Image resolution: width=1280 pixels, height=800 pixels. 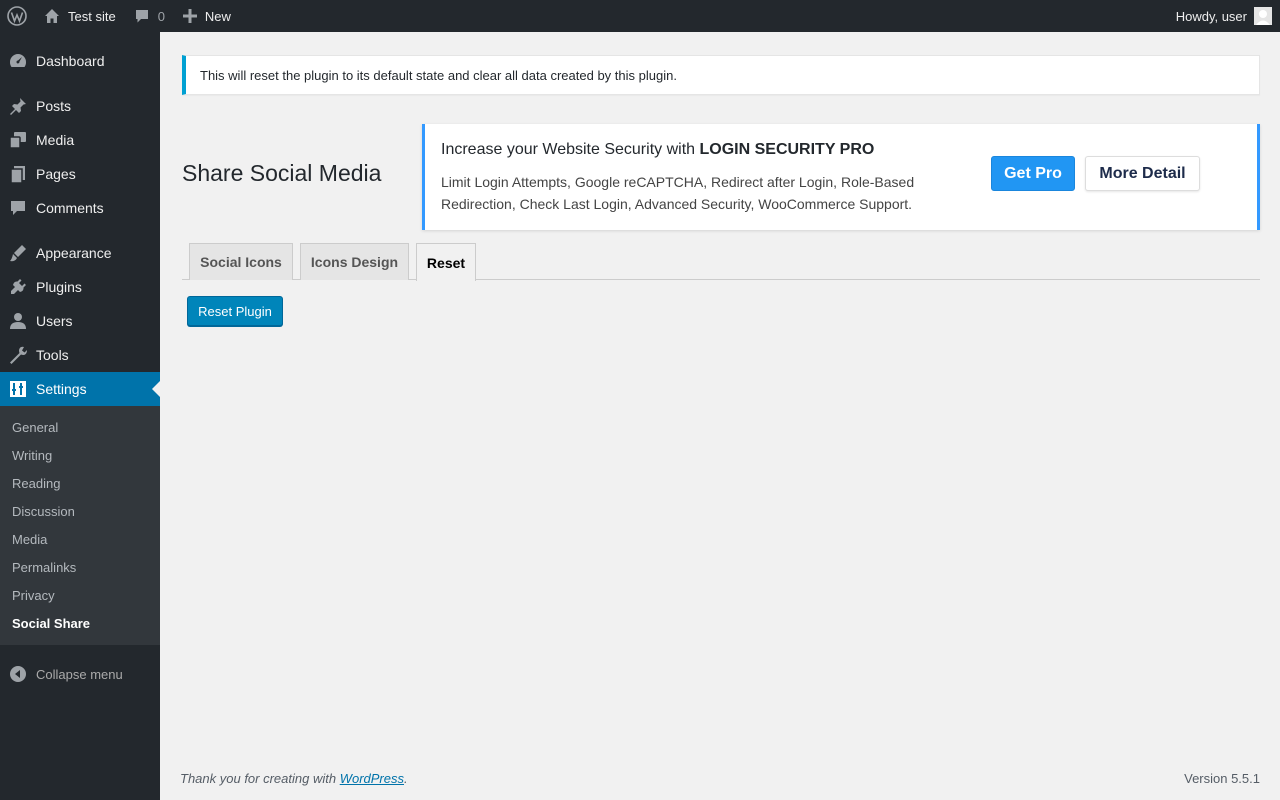 What do you see at coordinates (1222, 778) in the screenshot?
I see `footer-version: Version 5.5.1` at bounding box center [1222, 778].